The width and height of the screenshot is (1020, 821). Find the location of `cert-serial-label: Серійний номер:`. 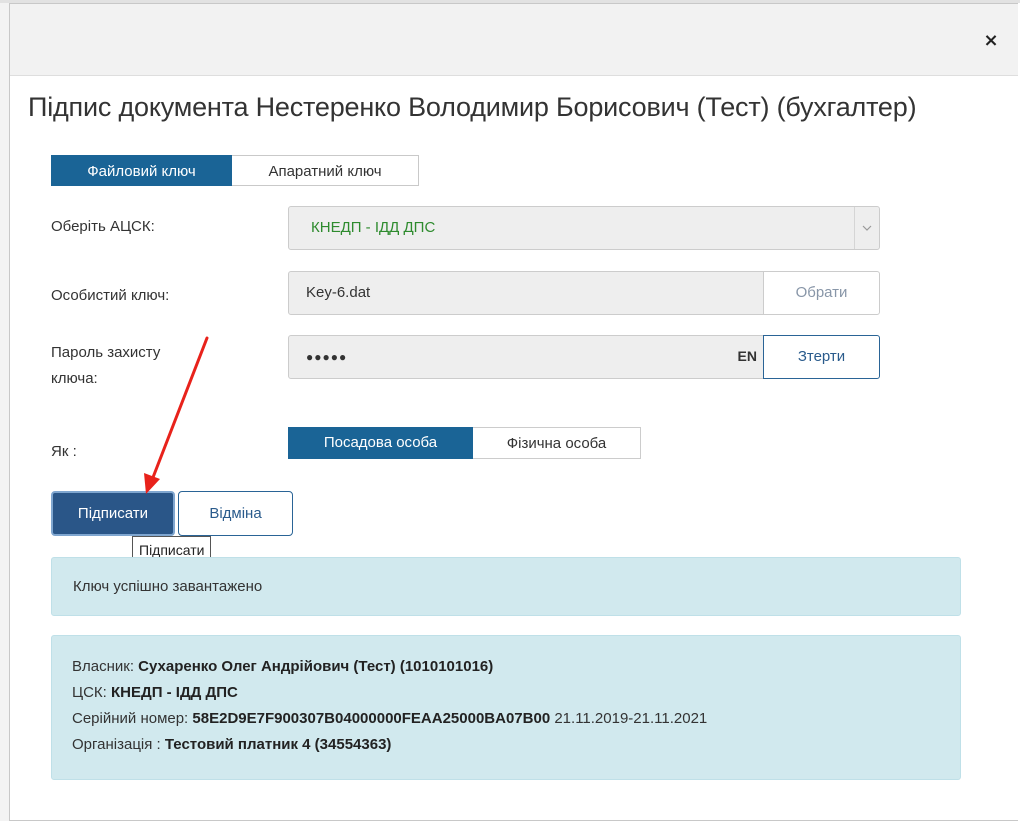

cert-serial-label: Серійний номер: is located at coordinates (130, 718).